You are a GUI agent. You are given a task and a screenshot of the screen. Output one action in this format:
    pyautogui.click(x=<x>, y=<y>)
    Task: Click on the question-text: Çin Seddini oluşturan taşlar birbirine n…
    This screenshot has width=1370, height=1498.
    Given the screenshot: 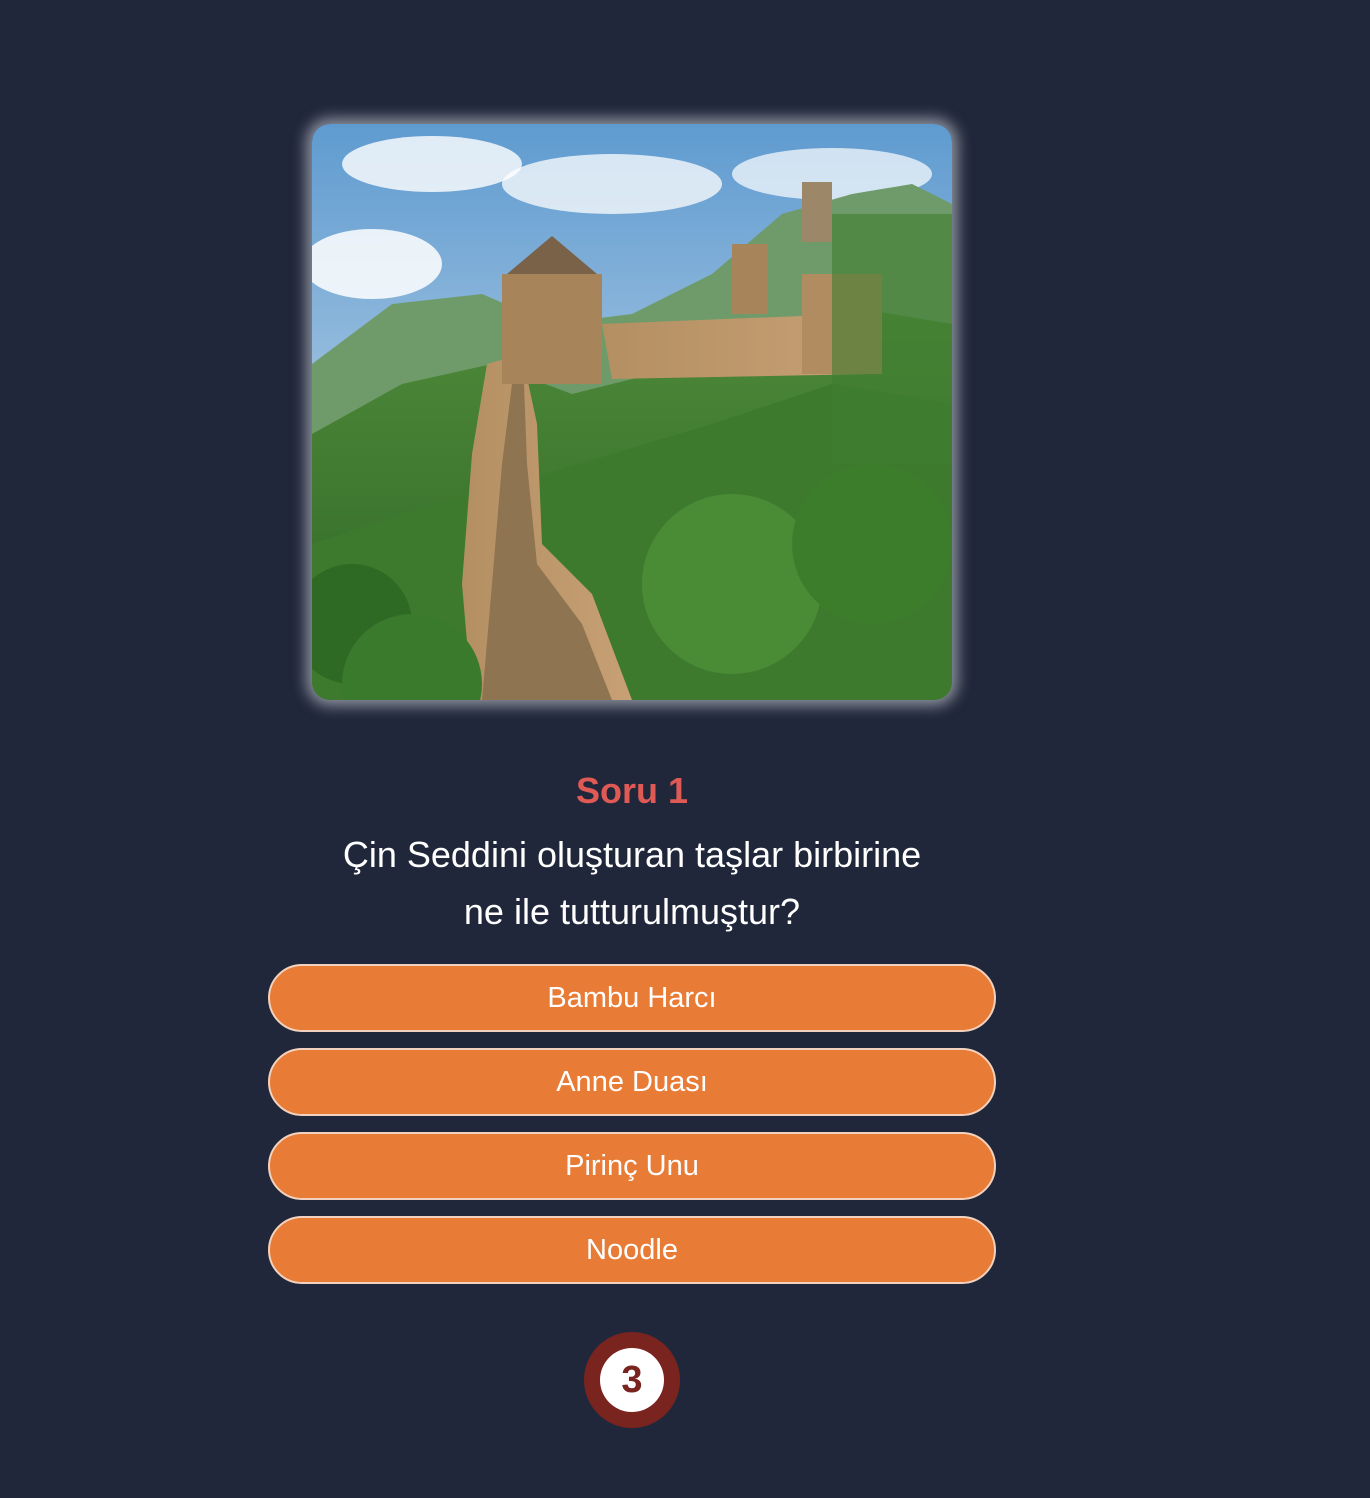 What is the action you would take?
    pyautogui.click(x=632, y=883)
    